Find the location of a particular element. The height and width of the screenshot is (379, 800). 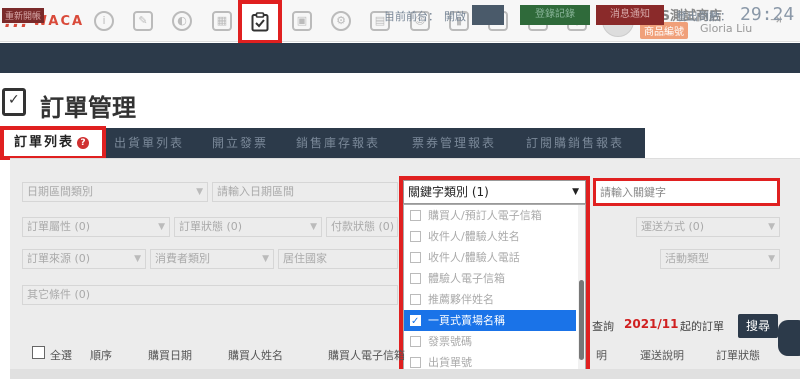

keyword-option: 購買人/預訂人電子信箱 is located at coordinates (490, 215).